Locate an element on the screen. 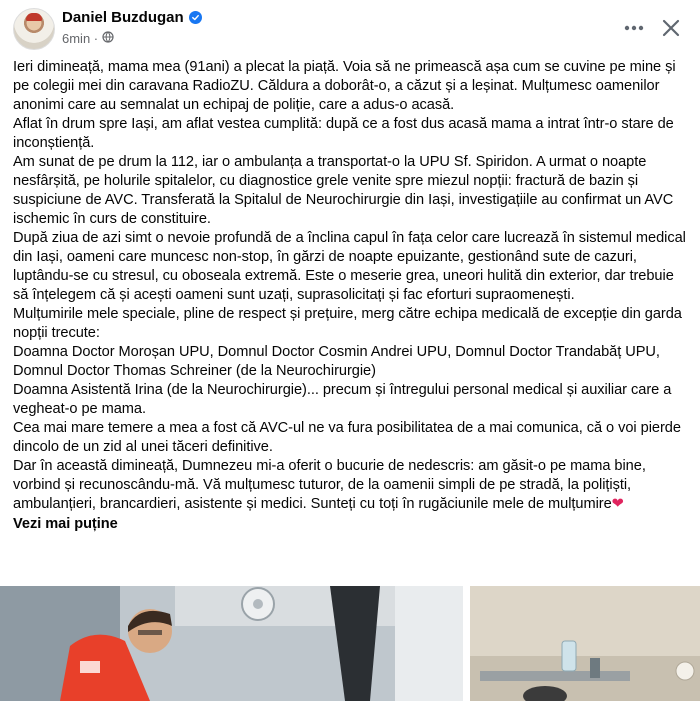 The height and width of the screenshot is (701, 700). post-header: Daniel Buzdugan 6min · is located at coordinates (350, 28).